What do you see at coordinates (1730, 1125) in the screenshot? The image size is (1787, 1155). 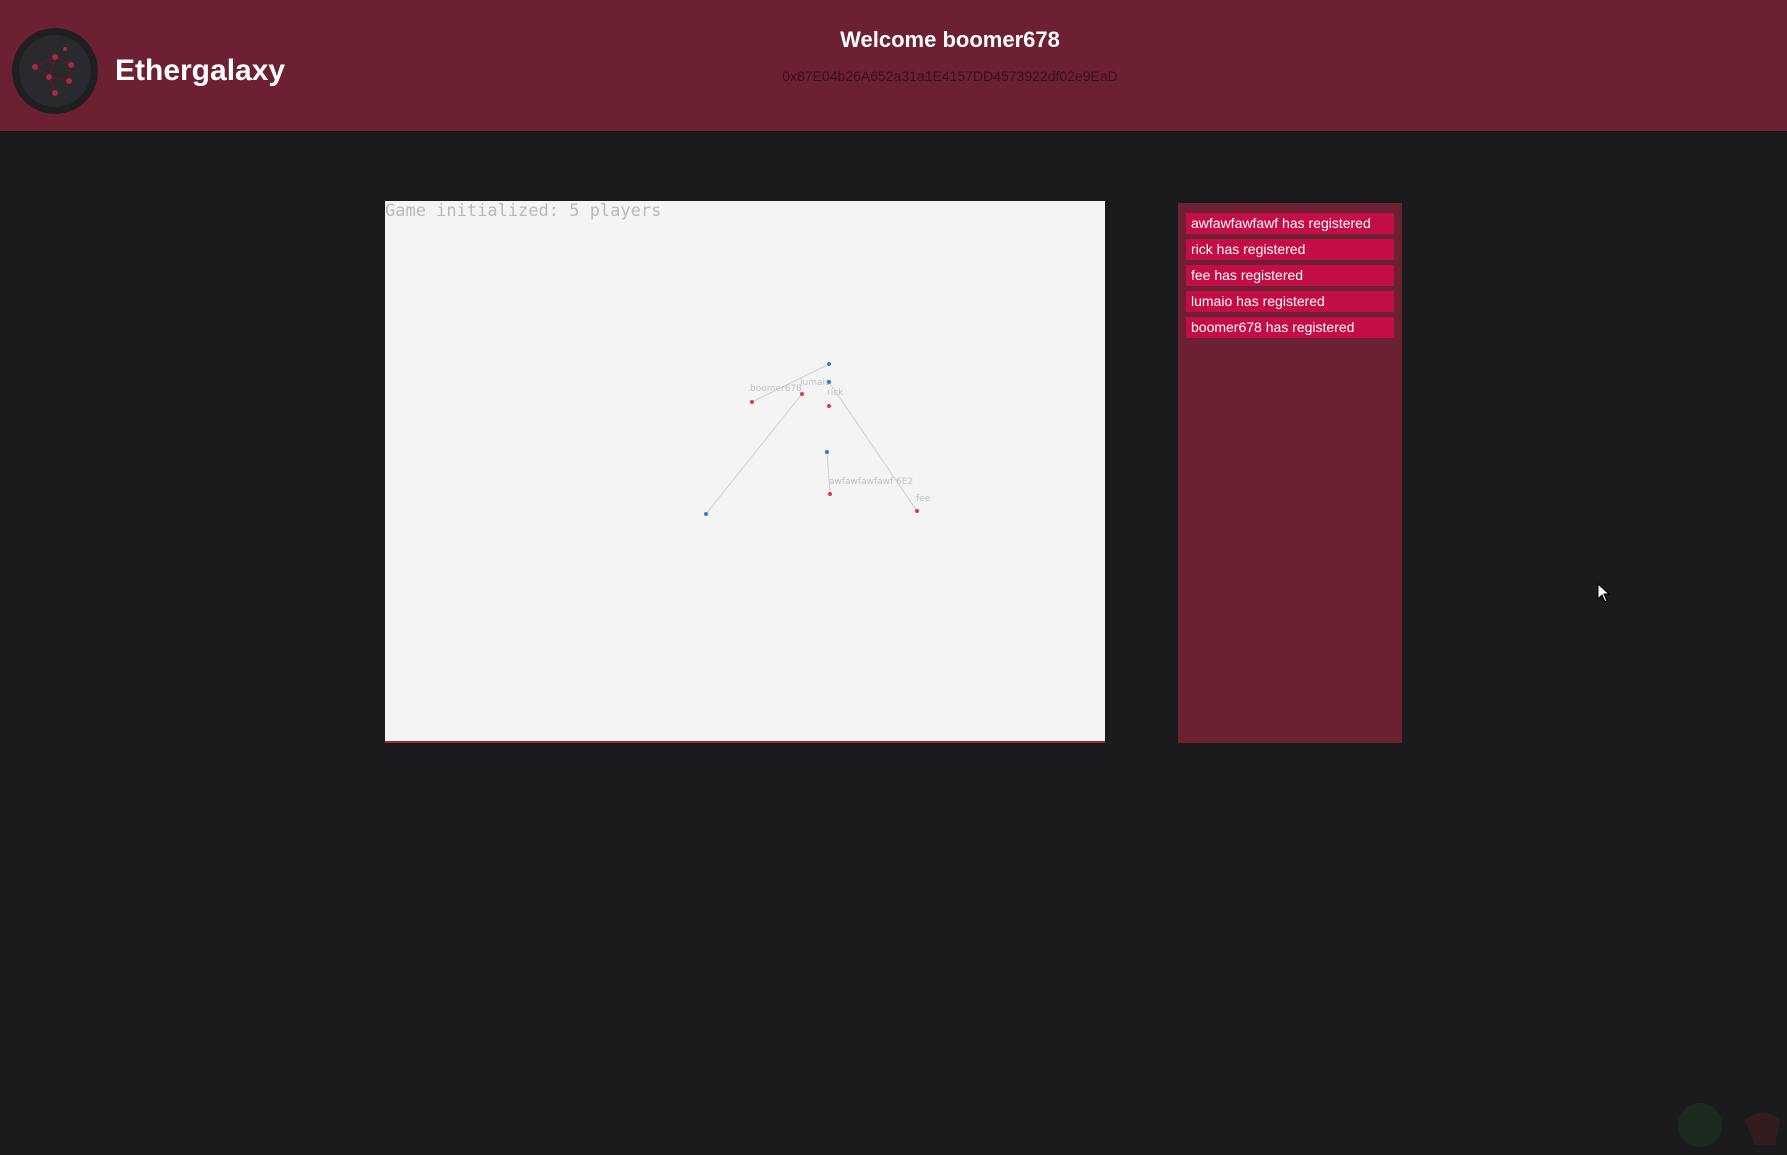 I see `corner-decoration-icon` at bounding box center [1730, 1125].